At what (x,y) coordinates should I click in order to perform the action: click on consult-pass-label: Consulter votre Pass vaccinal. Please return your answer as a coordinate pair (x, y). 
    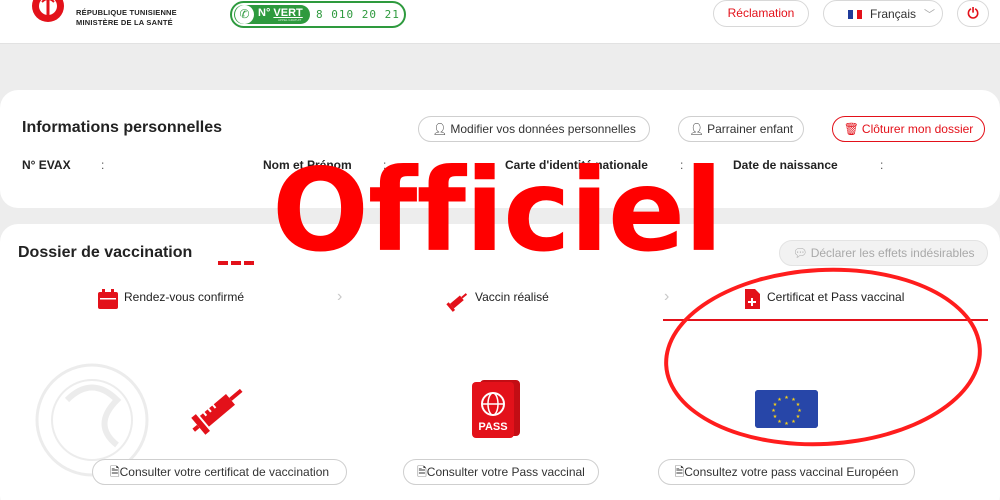
    Looking at the image, I should click on (505, 472).